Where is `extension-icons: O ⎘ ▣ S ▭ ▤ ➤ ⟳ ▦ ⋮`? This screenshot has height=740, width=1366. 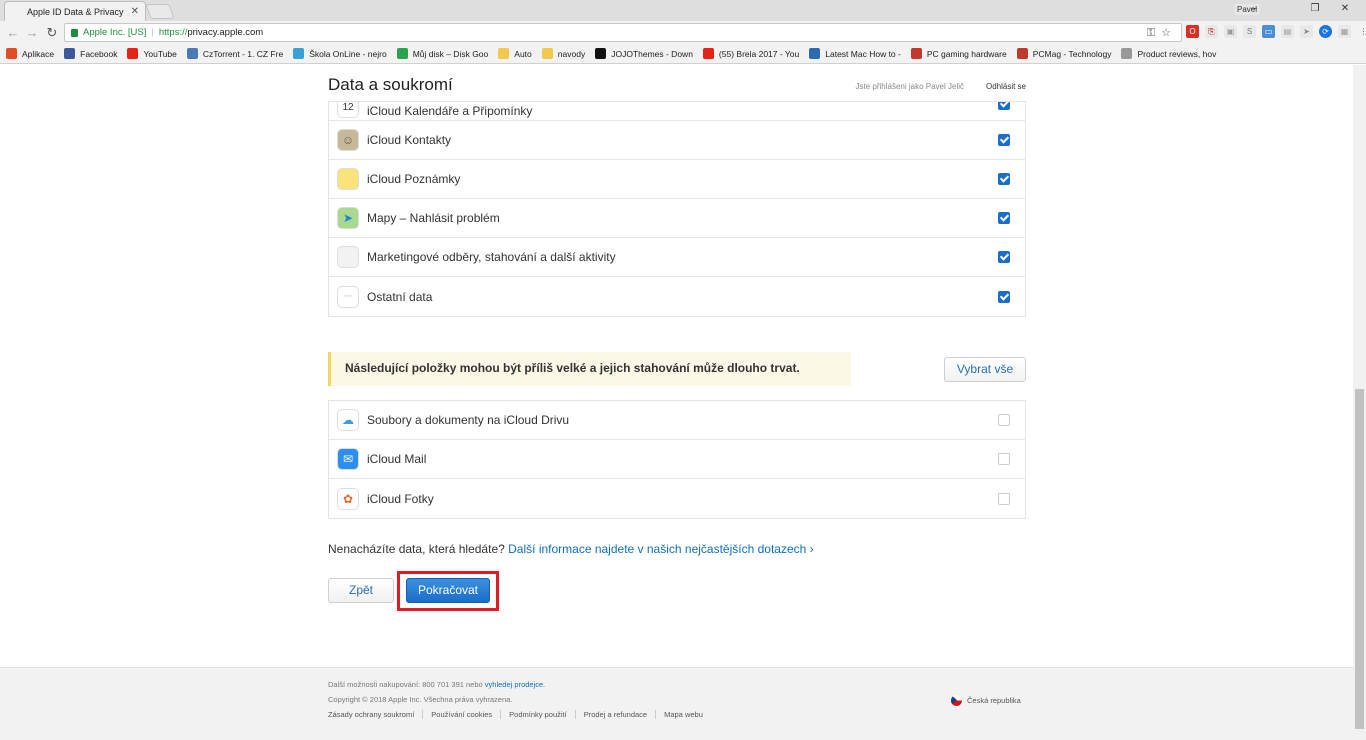
extension-icons: O ⎘ ▣ S ▭ ▤ ➤ ⟳ ▦ ⋮ is located at coordinates (1276, 31).